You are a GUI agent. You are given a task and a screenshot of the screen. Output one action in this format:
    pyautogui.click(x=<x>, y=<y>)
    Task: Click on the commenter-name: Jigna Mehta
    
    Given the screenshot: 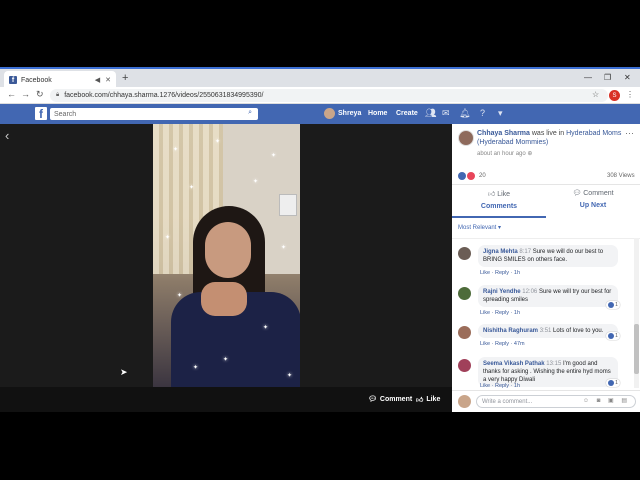 What is the action you would take?
    pyautogui.click(x=500, y=252)
    